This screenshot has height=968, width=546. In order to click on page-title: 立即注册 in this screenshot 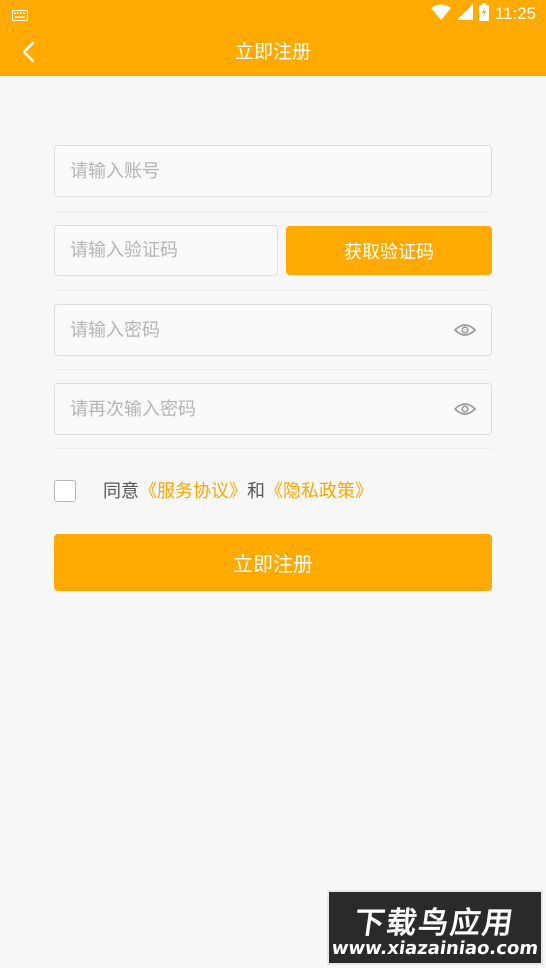, I will do `click(272, 52)`.